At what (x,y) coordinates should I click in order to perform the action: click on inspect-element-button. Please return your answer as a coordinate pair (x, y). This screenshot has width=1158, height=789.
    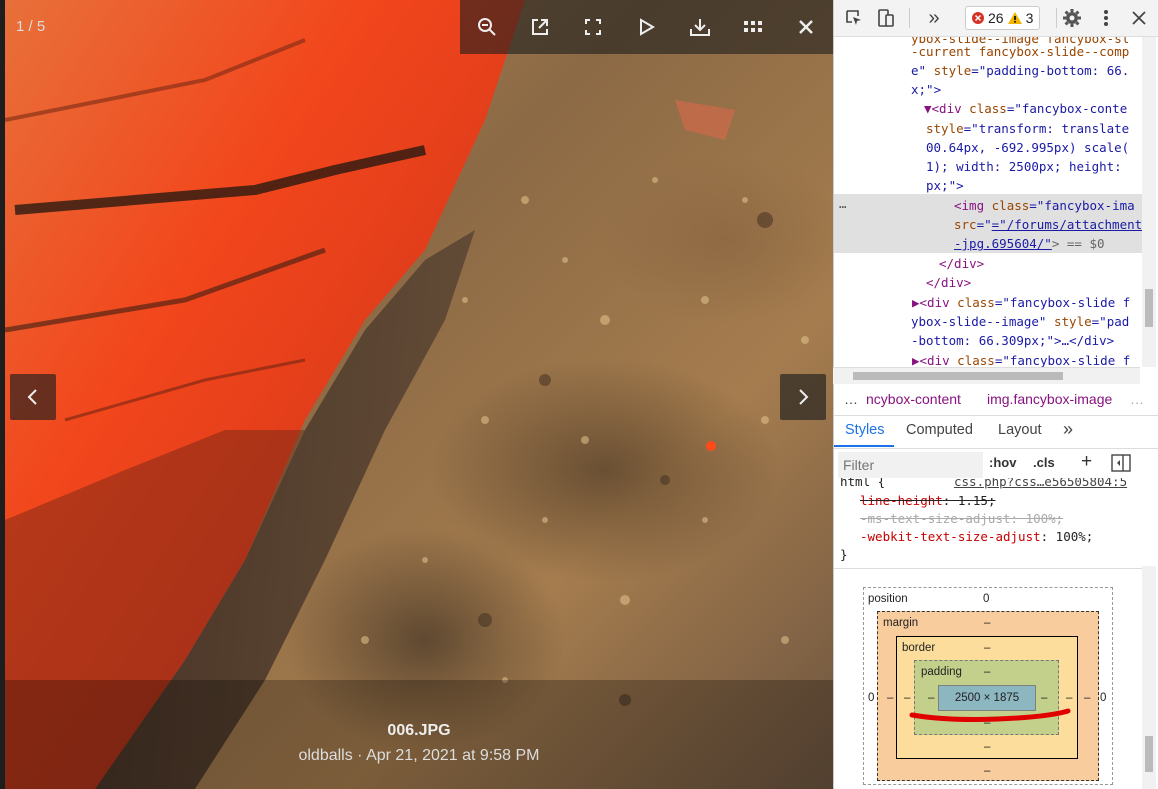
    Looking at the image, I should click on (854, 18).